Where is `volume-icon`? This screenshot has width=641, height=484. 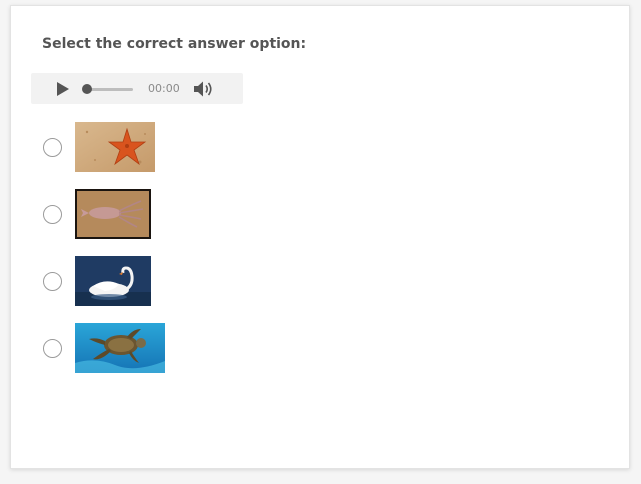 volume-icon is located at coordinates (204, 89).